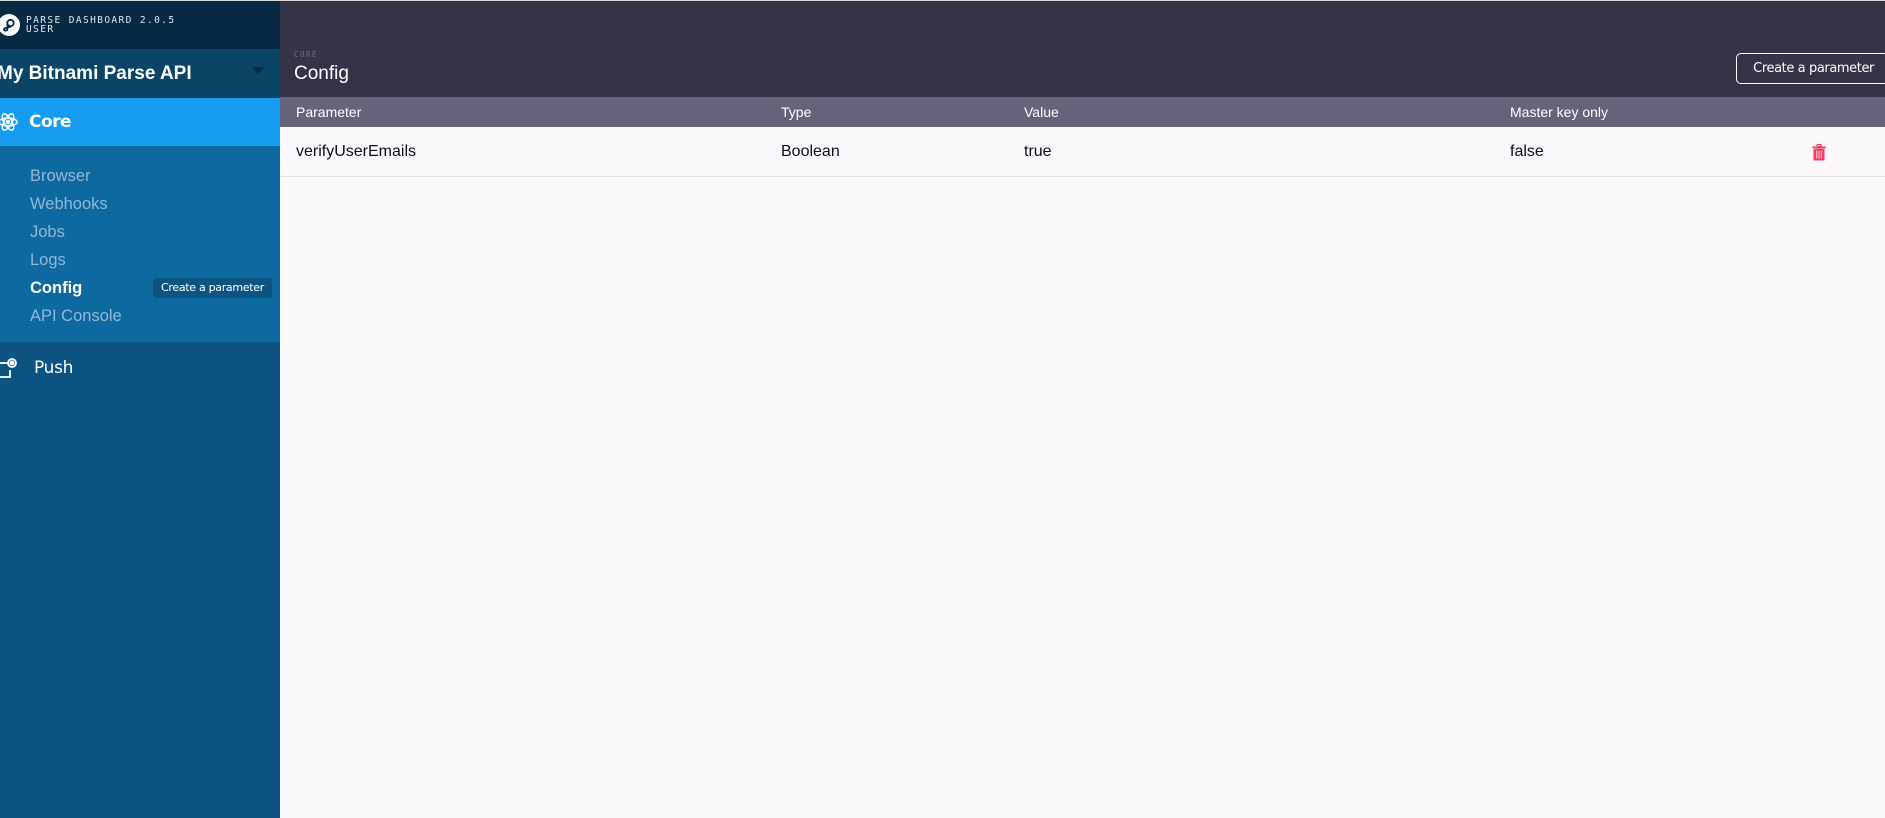 The image size is (1885, 818). Describe the element at coordinates (140, 122) in the screenshot. I see `sidebar-section-core: Core` at that location.